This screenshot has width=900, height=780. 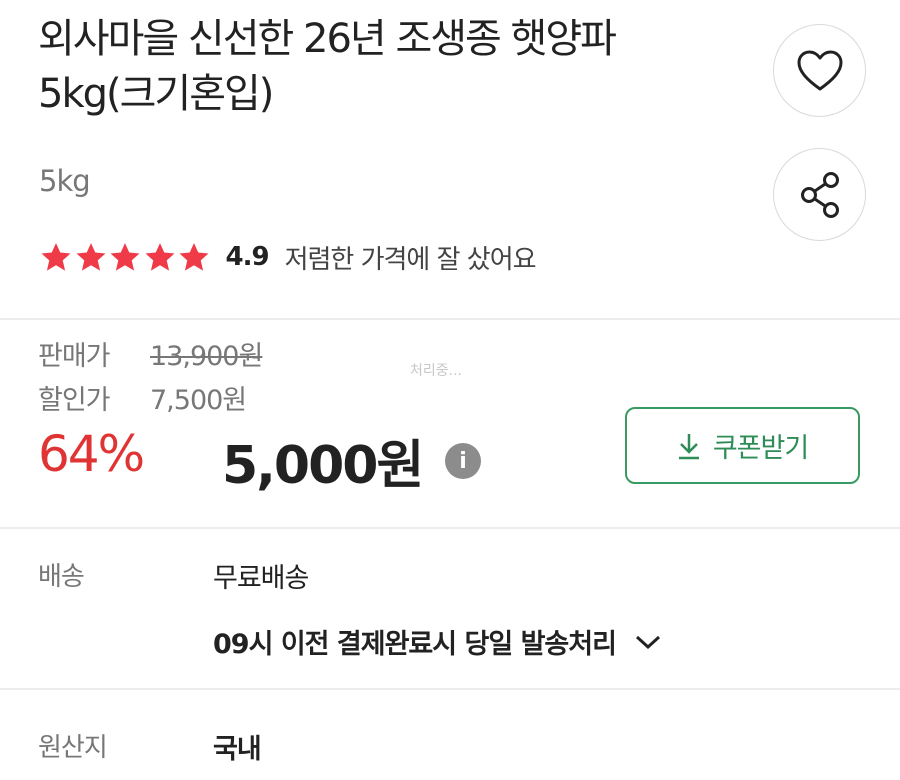 I want to click on discount-price-label: 할인가, so click(x=74, y=400).